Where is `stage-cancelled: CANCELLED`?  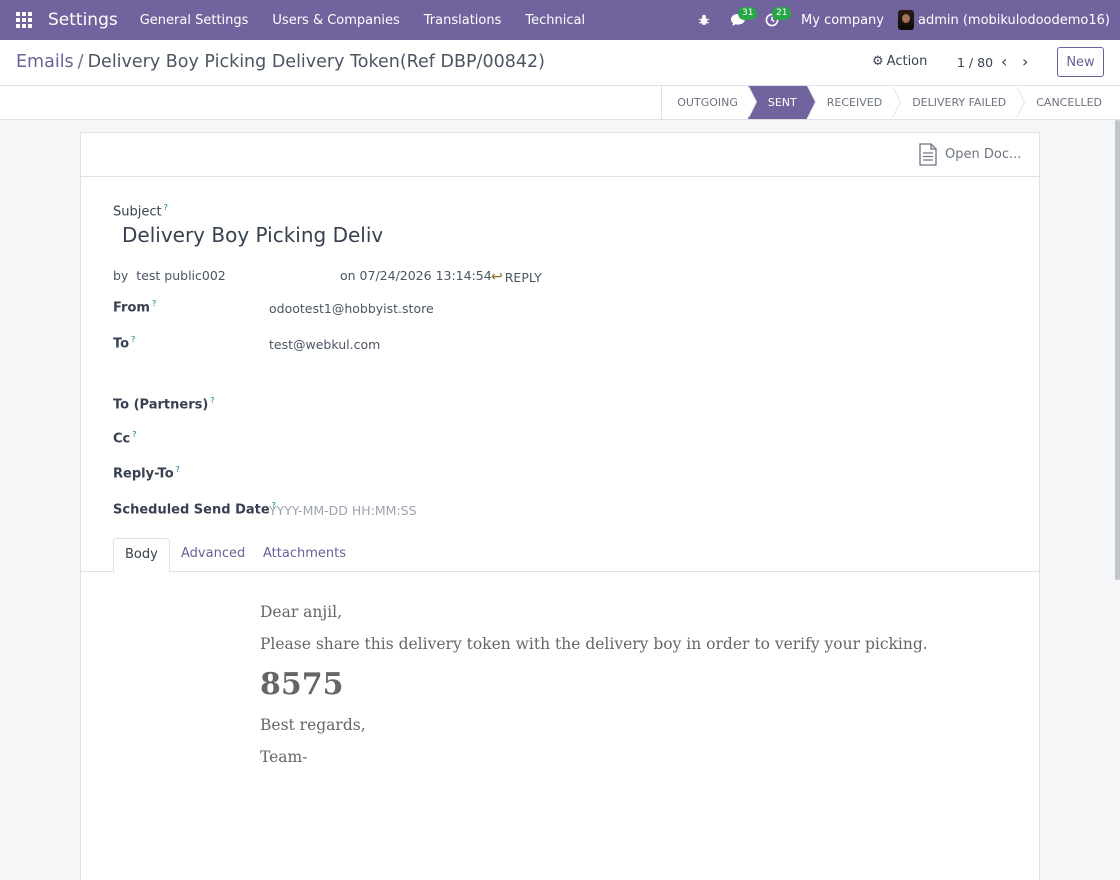 stage-cancelled: CANCELLED is located at coordinates (1064, 102).